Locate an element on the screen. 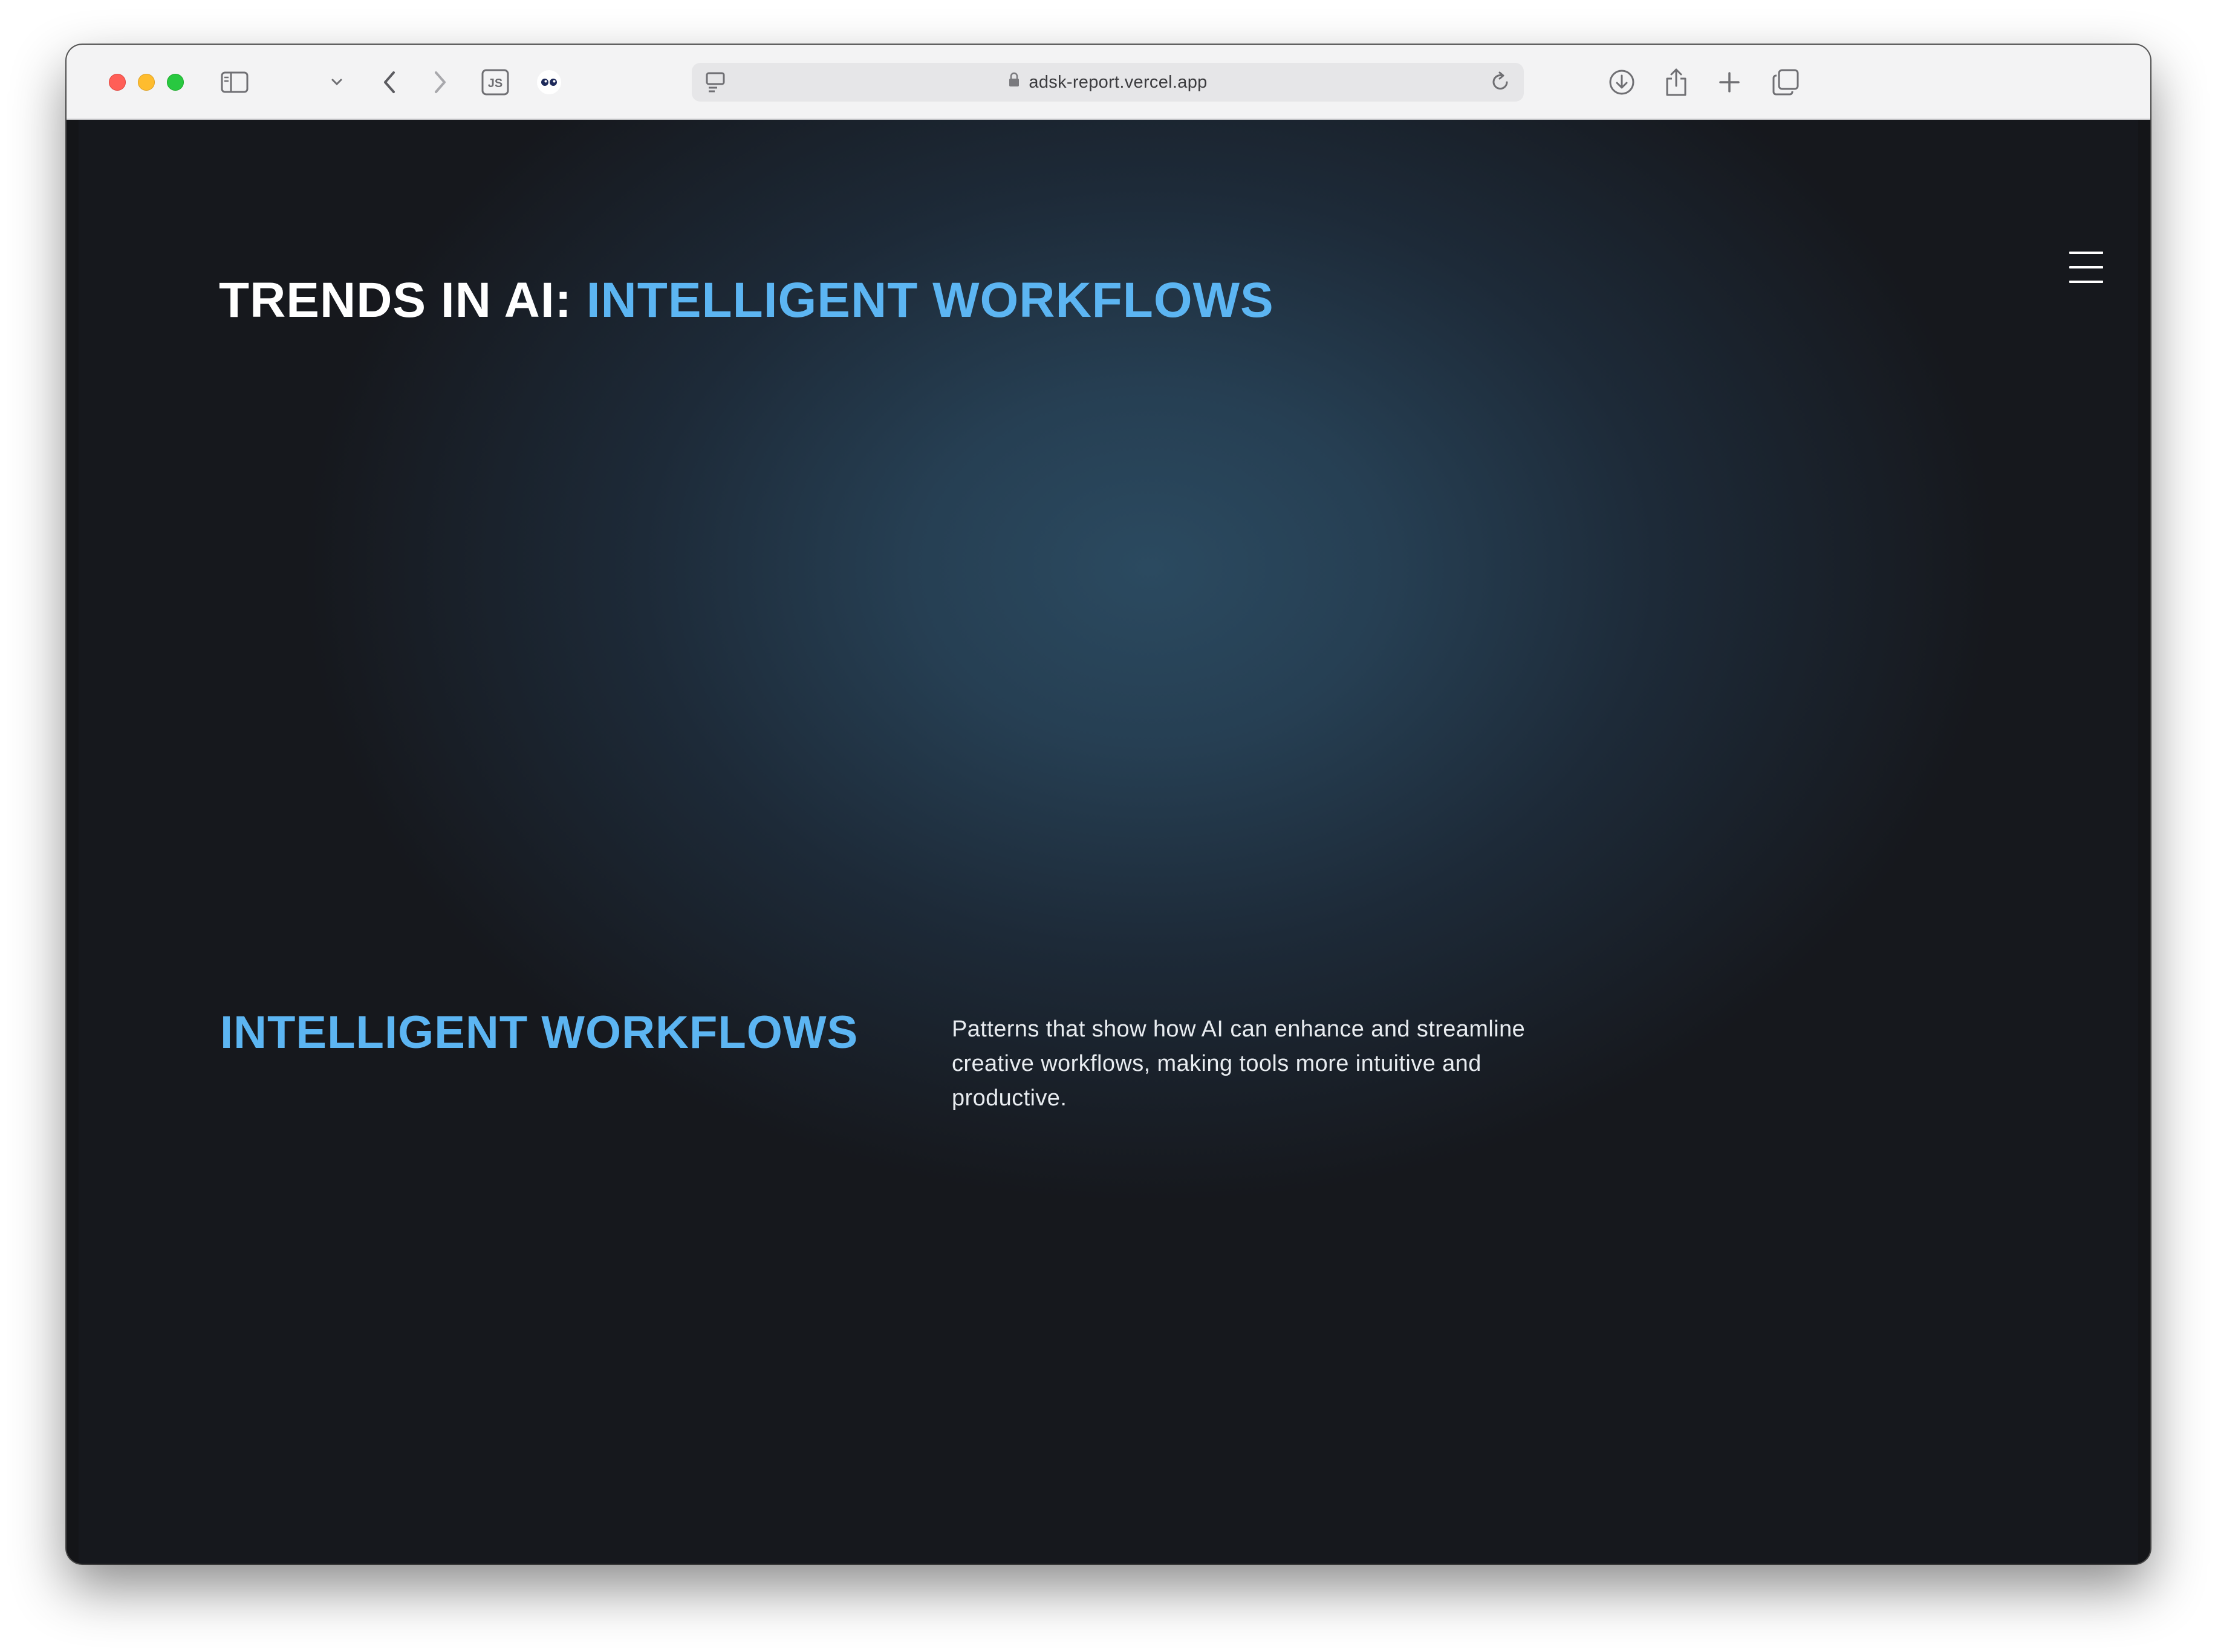 The width and height of the screenshot is (2218, 1652). share-icon is located at coordinates (1676, 82).